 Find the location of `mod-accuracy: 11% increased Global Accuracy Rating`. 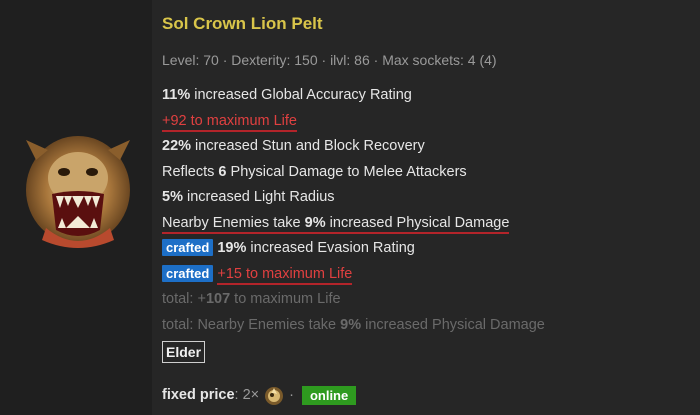

mod-accuracy: 11% increased Global Accuracy Rating is located at coordinates (353, 99).